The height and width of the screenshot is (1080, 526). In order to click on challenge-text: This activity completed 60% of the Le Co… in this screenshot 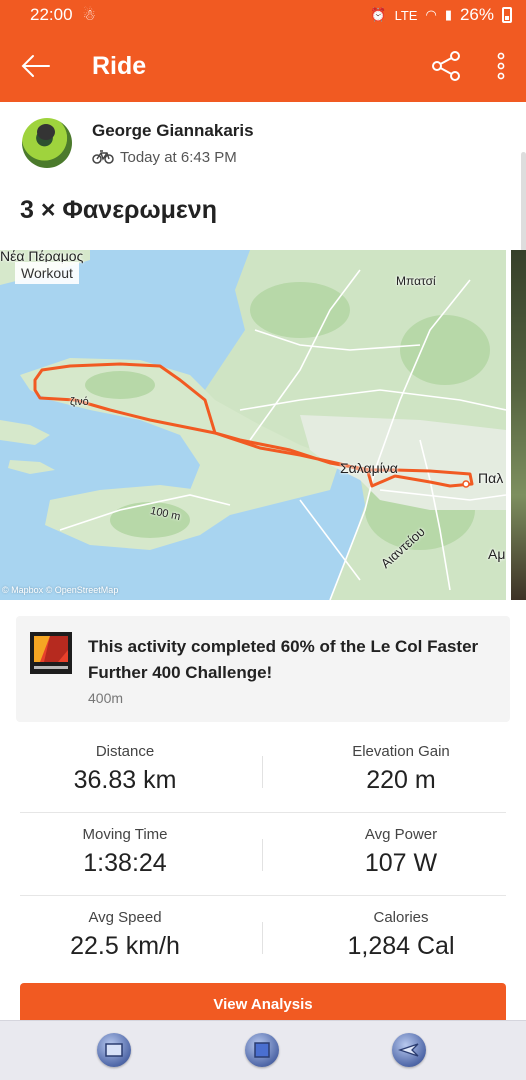, I will do `click(283, 659)`.